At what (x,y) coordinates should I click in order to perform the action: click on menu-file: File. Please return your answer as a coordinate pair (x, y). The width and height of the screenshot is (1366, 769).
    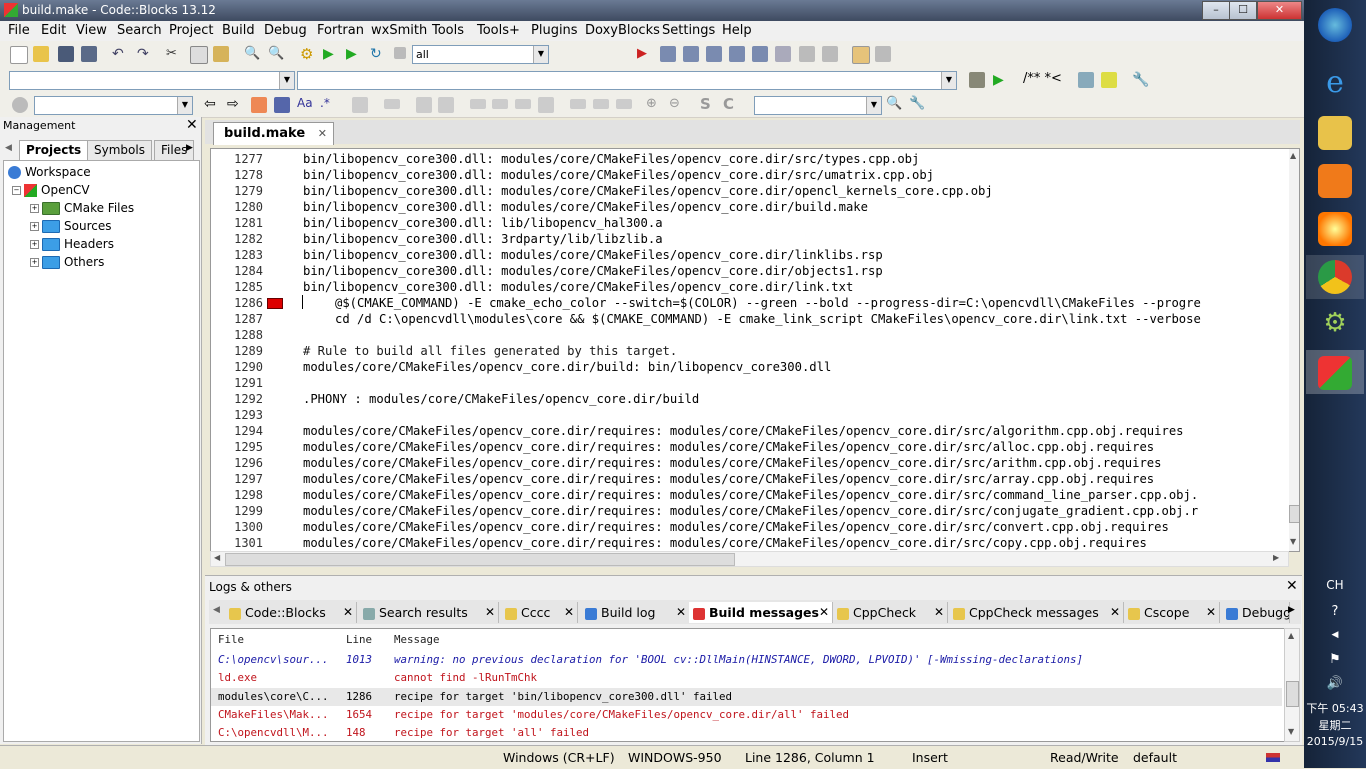
    Looking at the image, I should click on (19, 30).